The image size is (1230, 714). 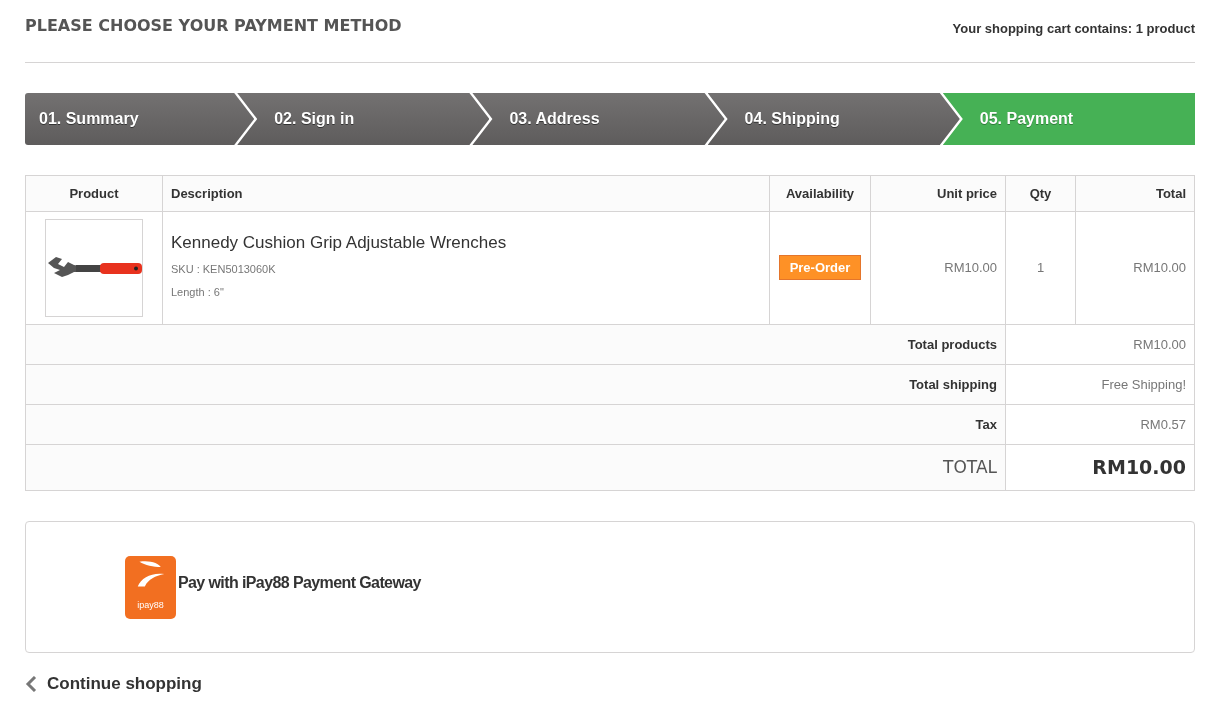 What do you see at coordinates (820, 268) in the screenshot?
I see `availability-label: Pre-Order` at bounding box center [820, 268].